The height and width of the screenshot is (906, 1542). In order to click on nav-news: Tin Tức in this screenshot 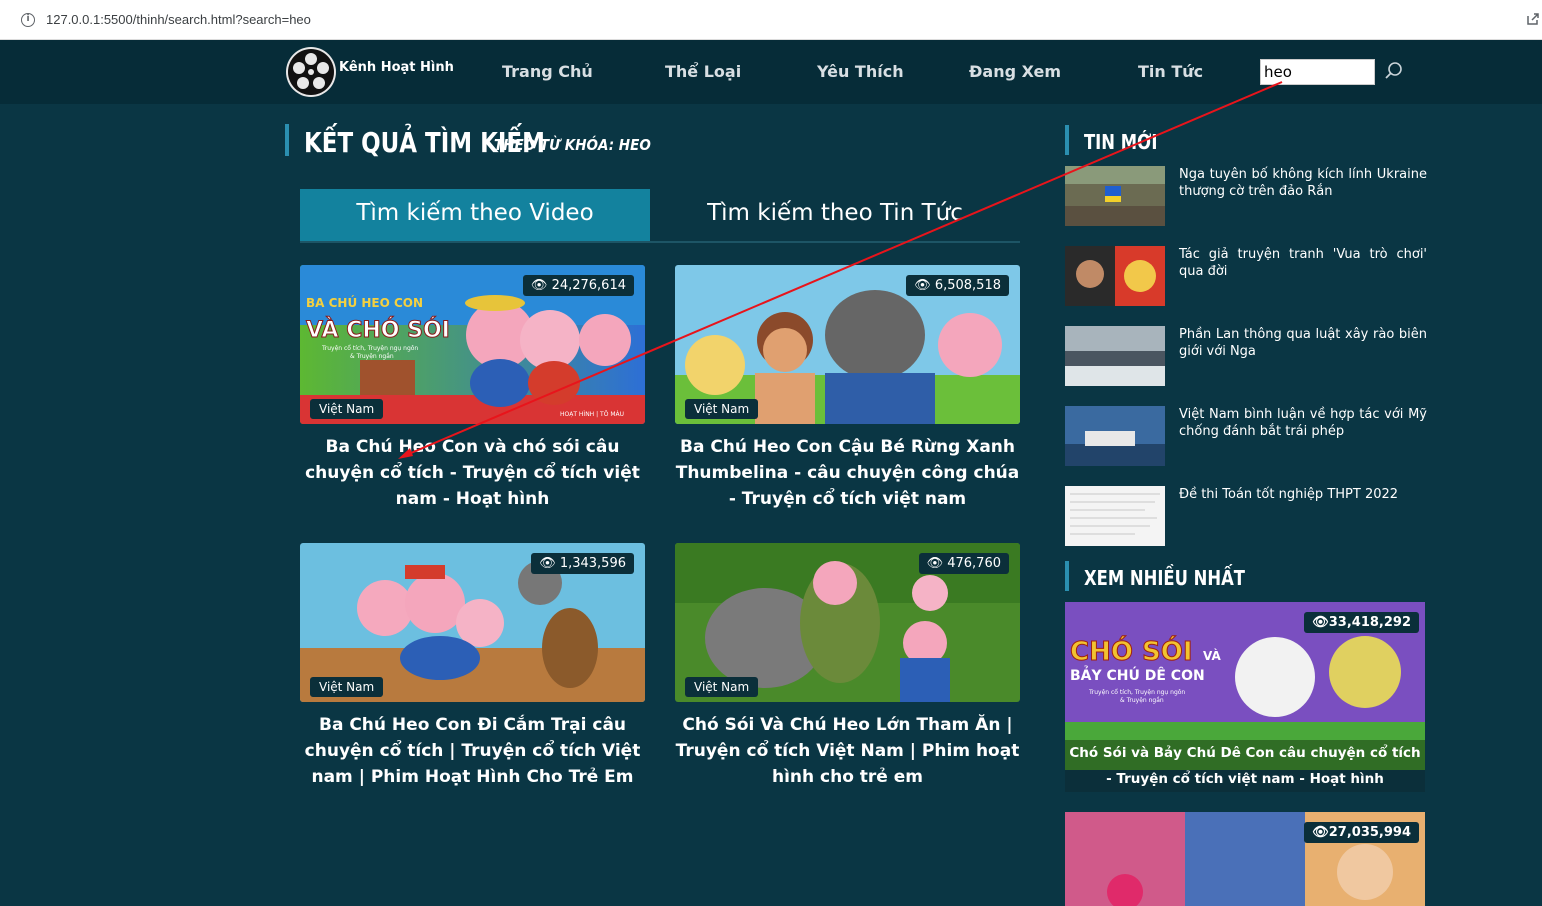, I will do `click(1170, 71)`.